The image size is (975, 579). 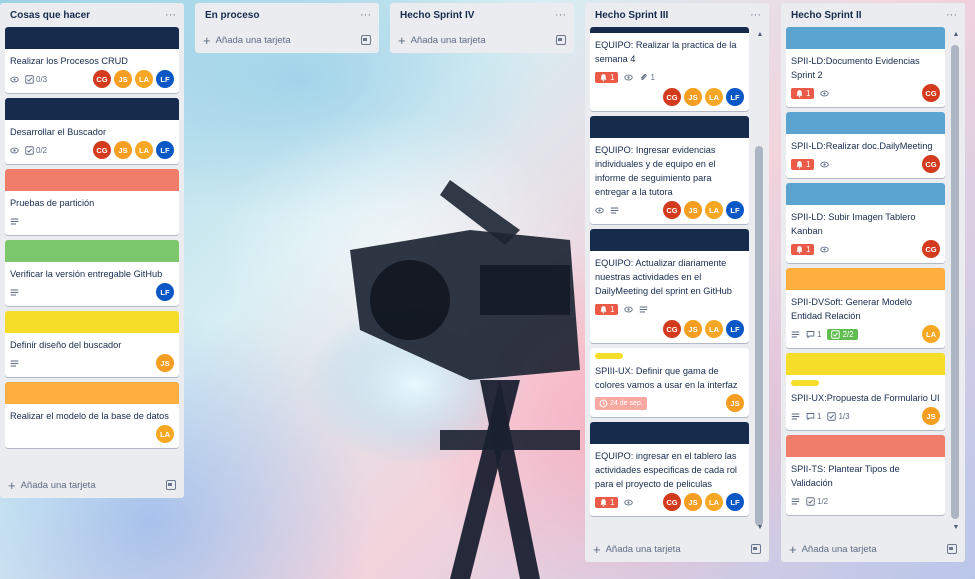 I want to click on card-badges, so click(x=92, y=221).